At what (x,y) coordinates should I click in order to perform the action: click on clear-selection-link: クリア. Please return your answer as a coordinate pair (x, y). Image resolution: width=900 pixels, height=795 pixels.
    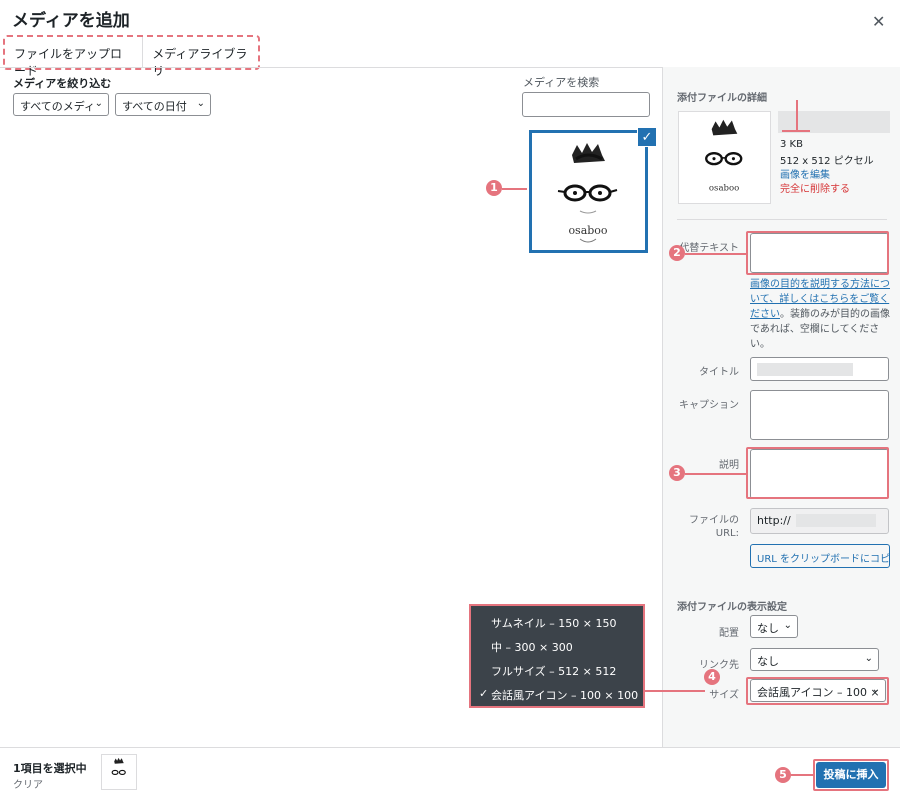
    Looking at the image, I should click on (28, 783).